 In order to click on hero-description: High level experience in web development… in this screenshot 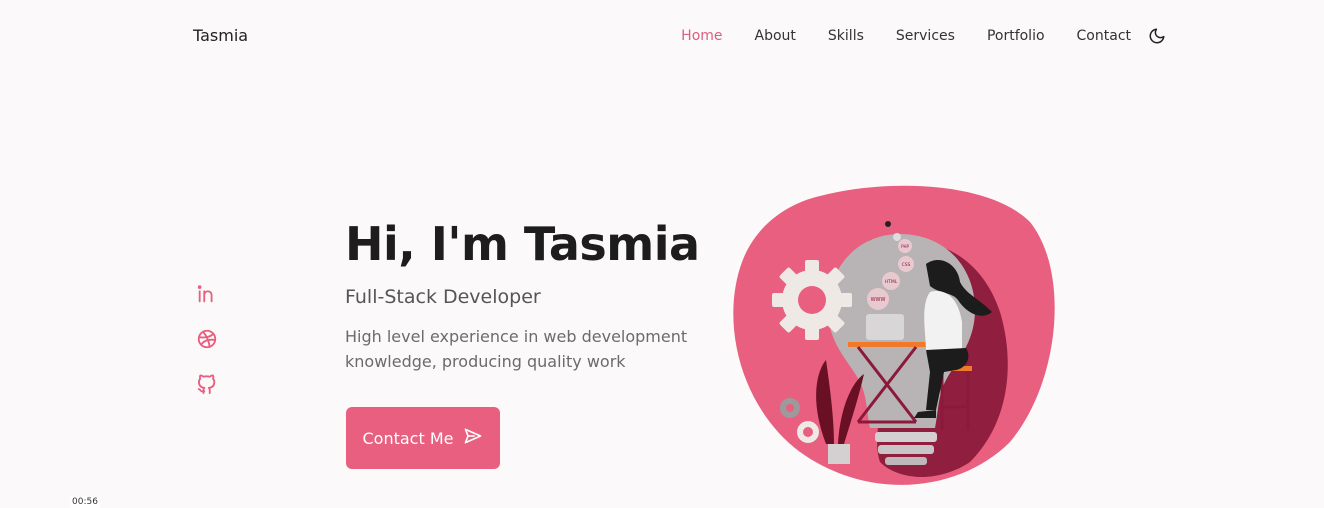, I will do `click(516, 349)`.